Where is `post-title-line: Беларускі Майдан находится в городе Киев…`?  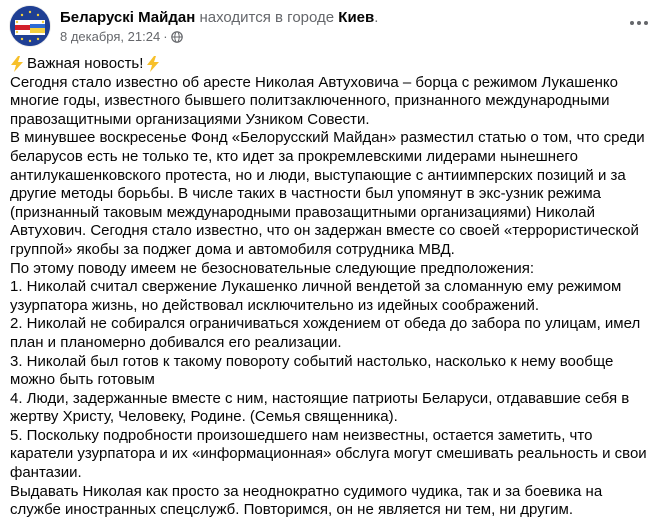 post-title-line: Беларускі Майдан находится в городе Киев… is located at coordinates (219, 17).